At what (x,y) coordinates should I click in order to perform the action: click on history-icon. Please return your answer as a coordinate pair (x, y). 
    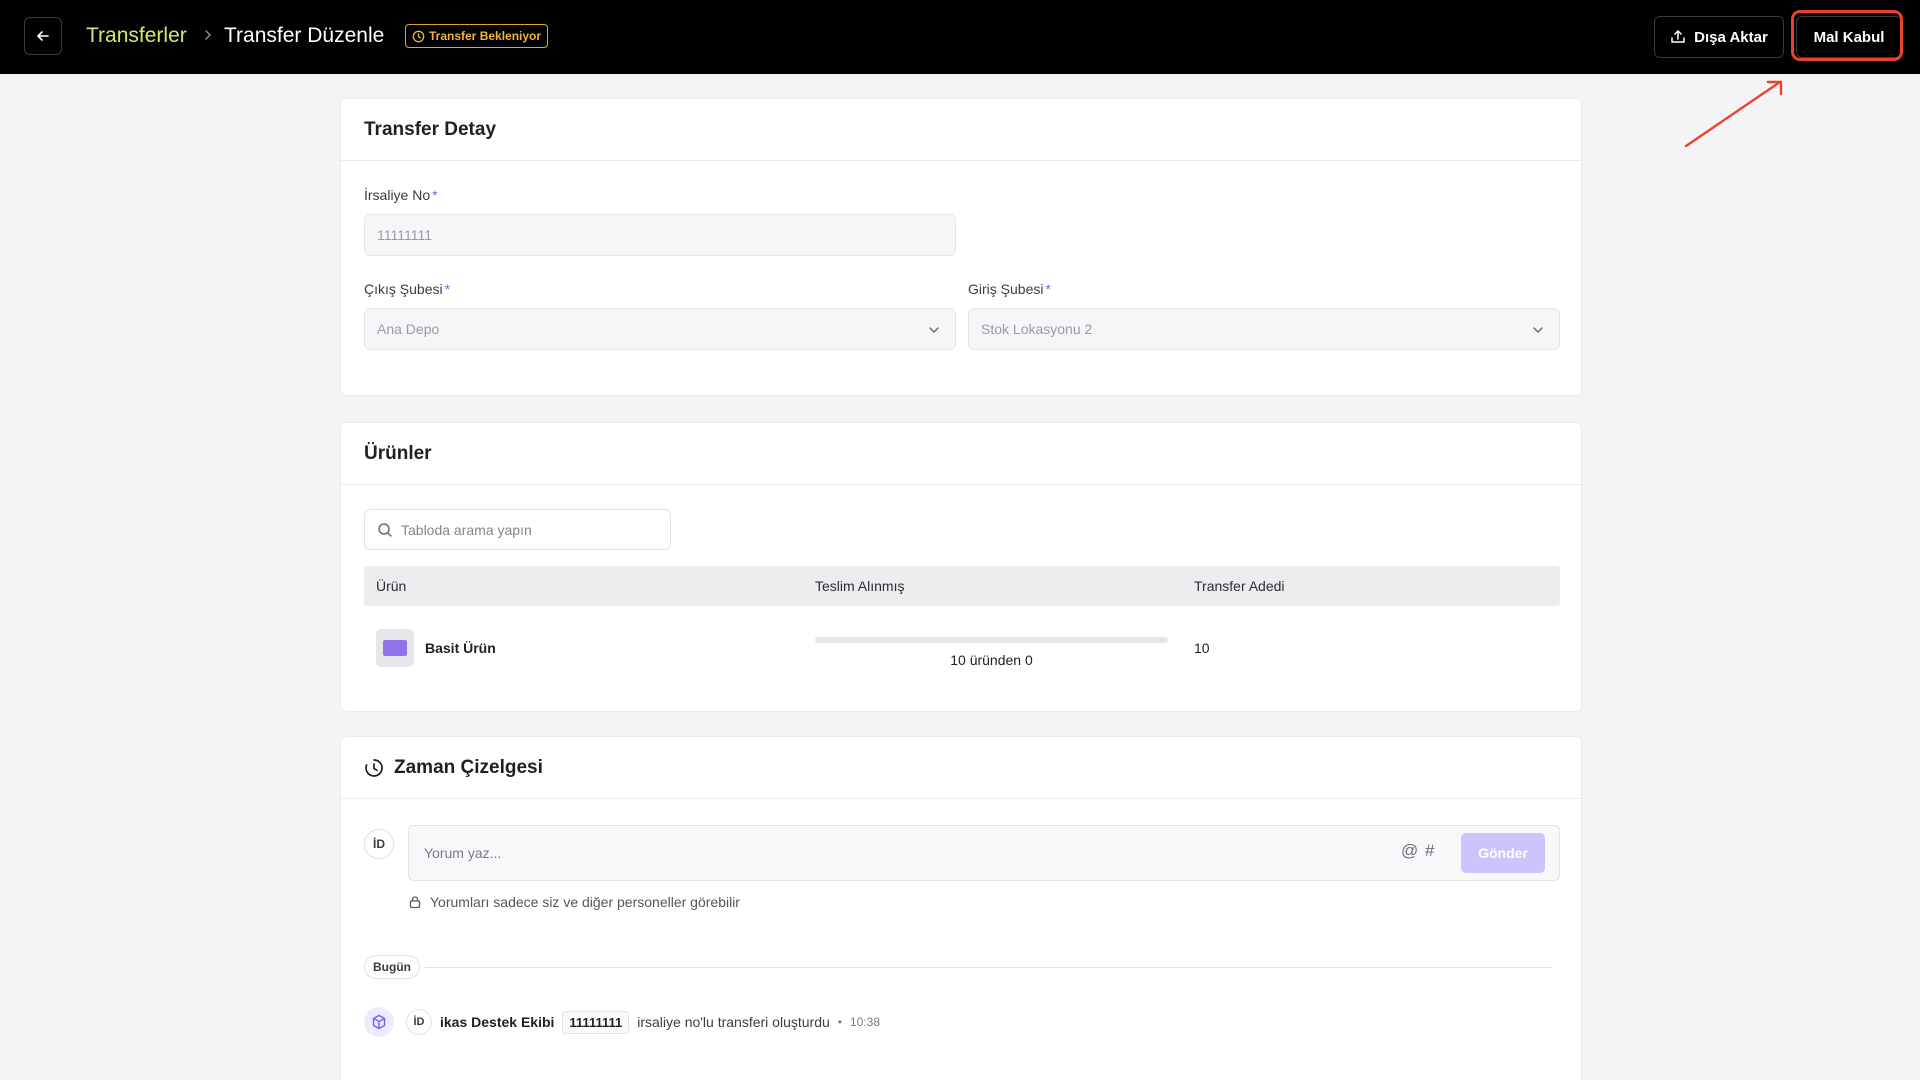
    Looking at the image, I should click on (374, 767).